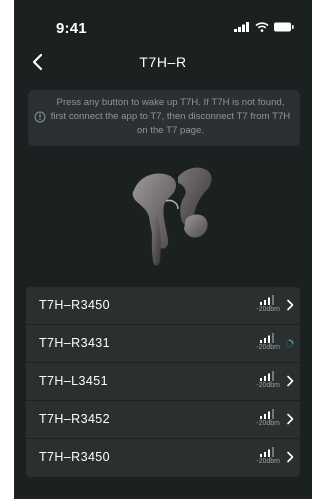  What do you see at coordinates (163, 344) in the screenshot?
I see `device-row: T7H–R3431 -20dbm` at bounding box center [163, 344].